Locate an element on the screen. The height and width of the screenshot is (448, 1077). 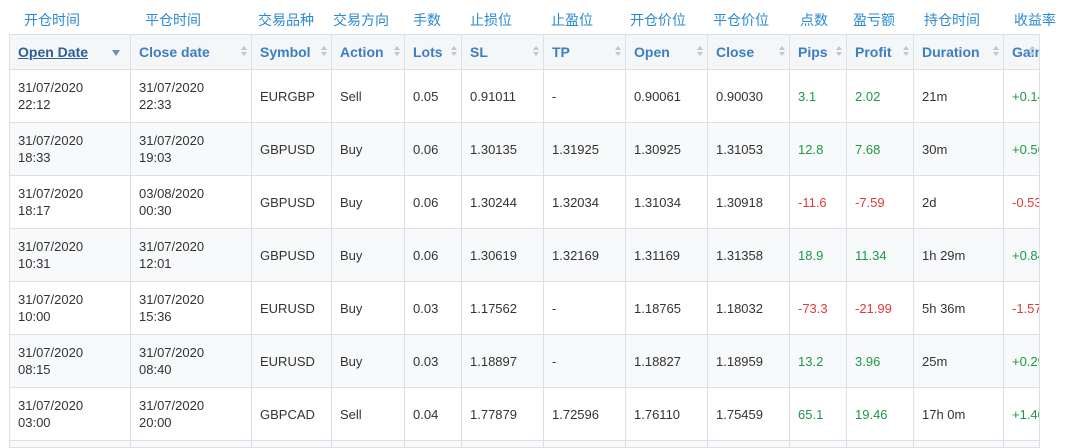
column-header-lots: Lots is located at coordinates (433, 52).